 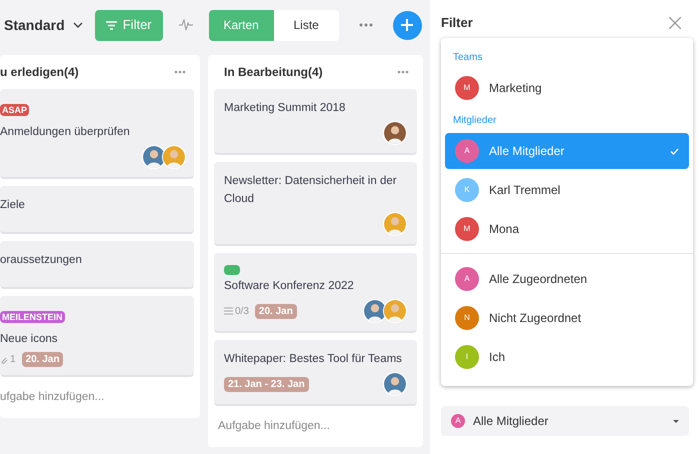 I want to click on close-icon, so click(x=675, y=23).